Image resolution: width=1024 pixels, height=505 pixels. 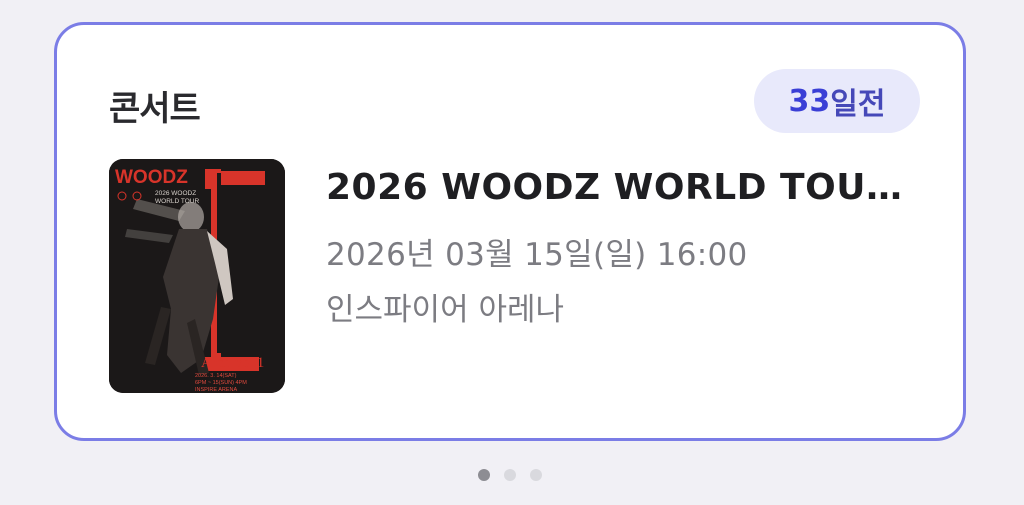 What do you see at coordinates (221, 383) in the screenshot?
I see `poster-date-2: 6PM ~ 15(SUN) 4PM` at bounding box center [221, 383].